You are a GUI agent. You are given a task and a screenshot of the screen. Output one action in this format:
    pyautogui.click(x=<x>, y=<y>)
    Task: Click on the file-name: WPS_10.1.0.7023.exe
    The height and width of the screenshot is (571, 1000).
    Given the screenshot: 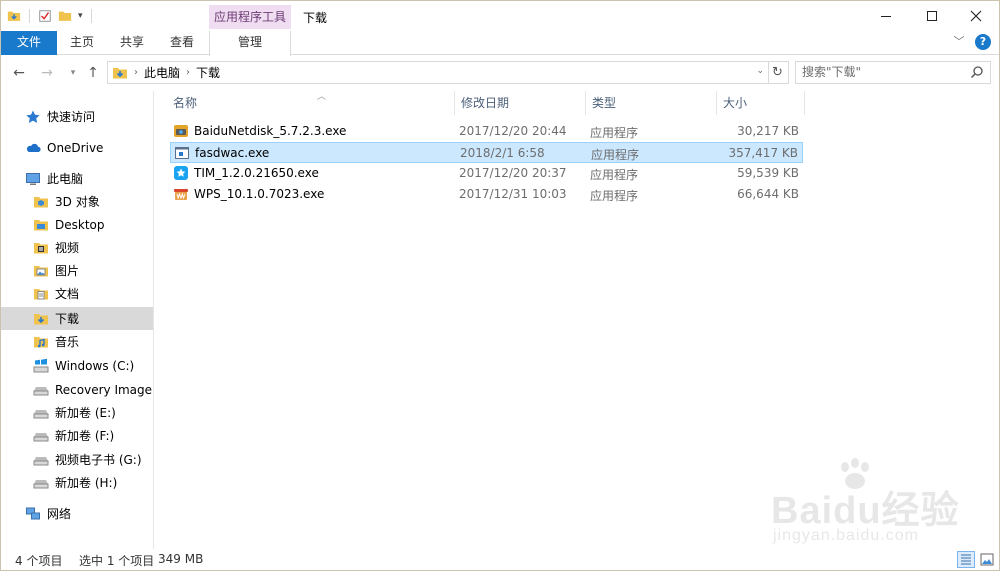 What is the action you would take?
    pyautogui.click(x=259, y=194)
    